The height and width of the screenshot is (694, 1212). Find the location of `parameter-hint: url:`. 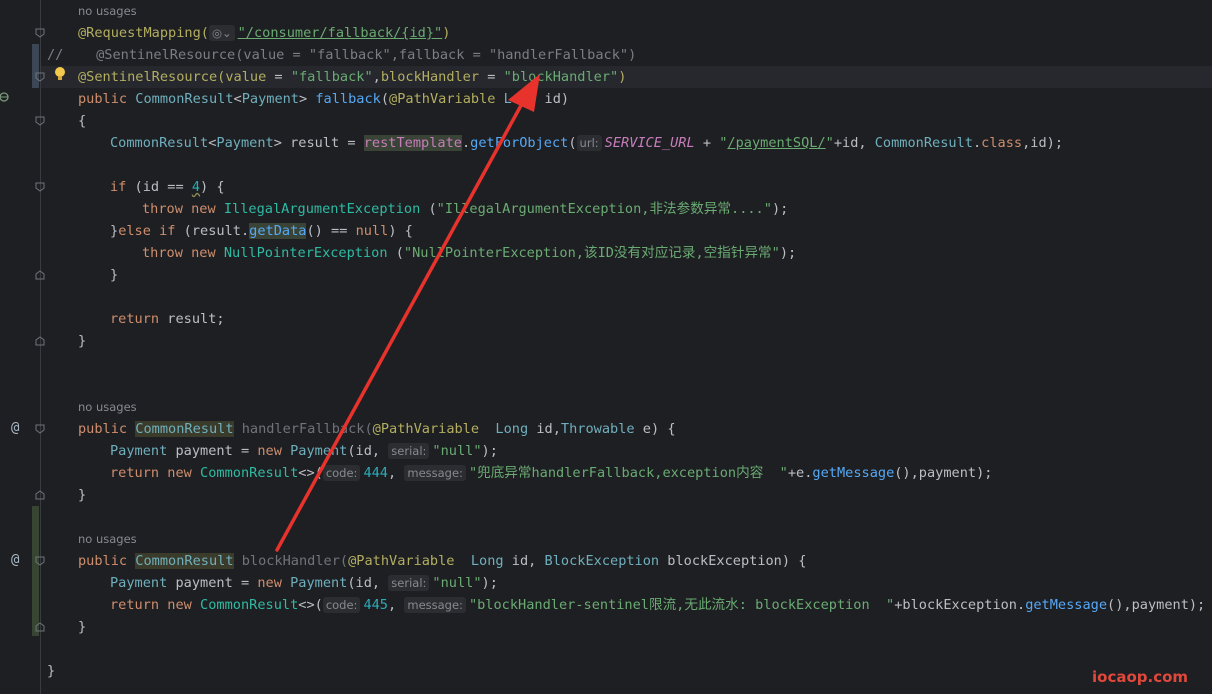

parameter-hint: url: is located at coordinates (589, 143).